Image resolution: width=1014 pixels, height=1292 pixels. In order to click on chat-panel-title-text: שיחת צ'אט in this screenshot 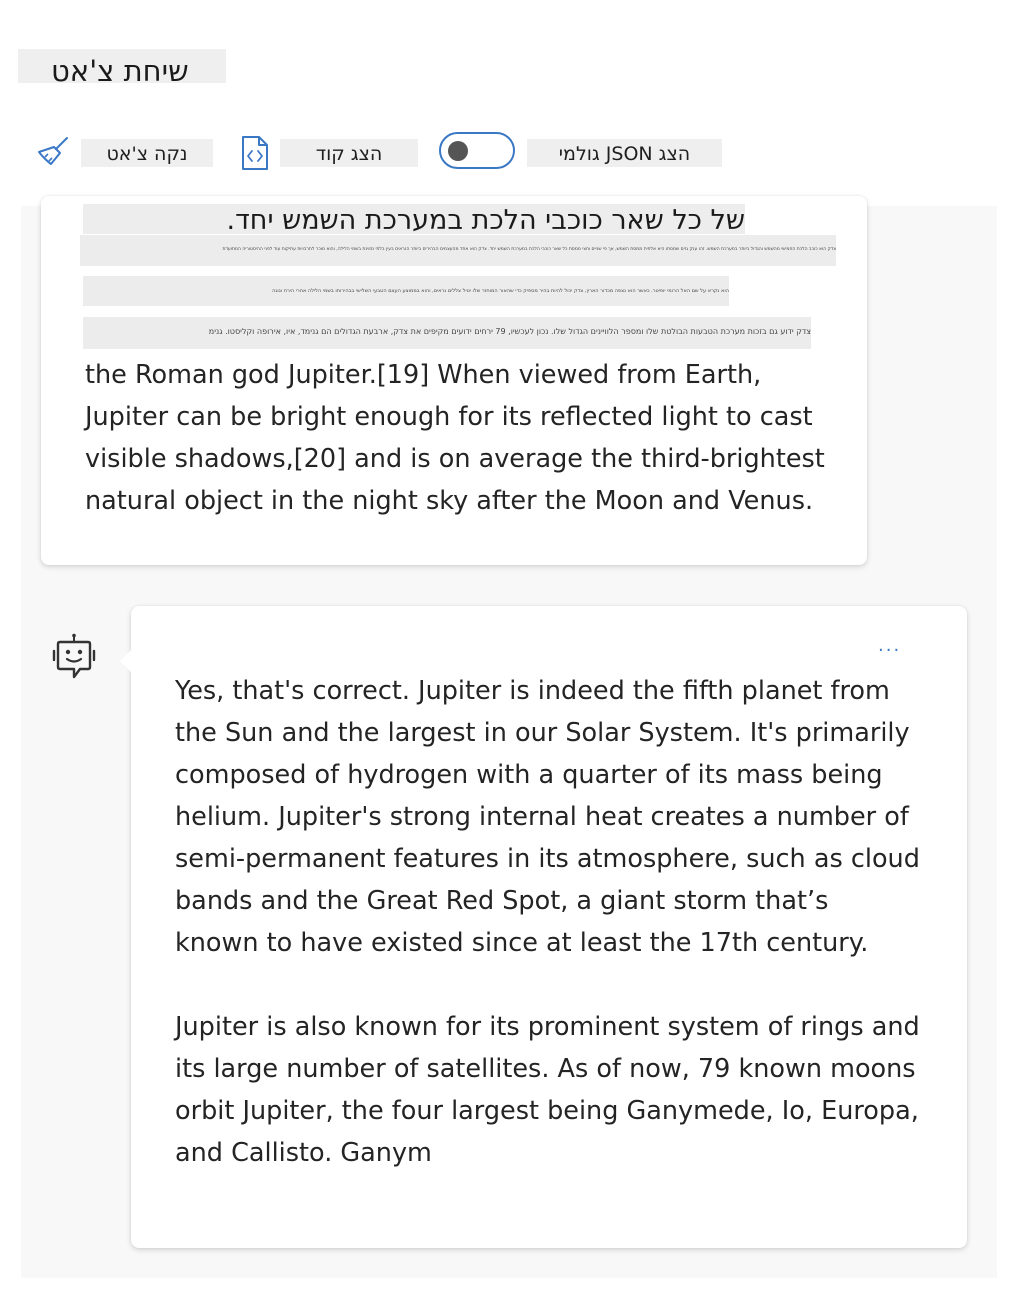, I will do `click(120, 68)`.